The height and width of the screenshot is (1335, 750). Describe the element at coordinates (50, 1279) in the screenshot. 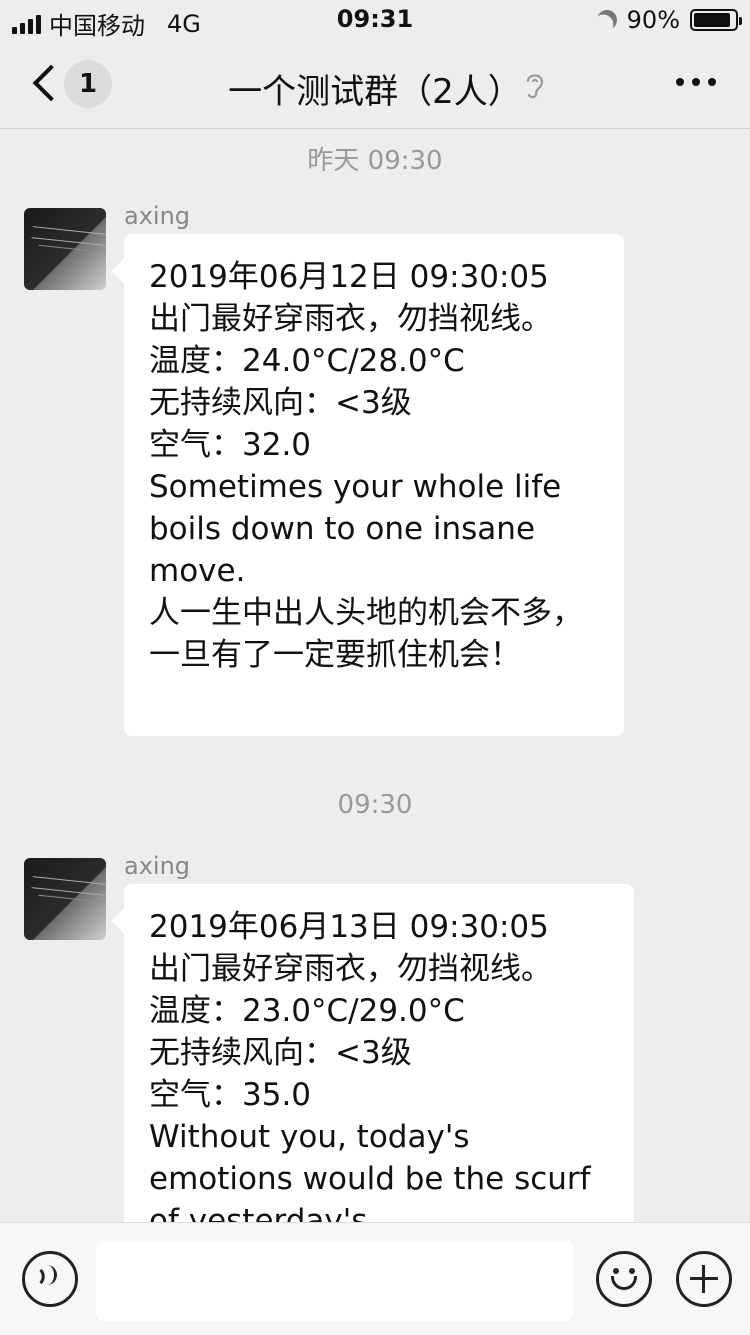

I see `voice-input-icon` at that location.